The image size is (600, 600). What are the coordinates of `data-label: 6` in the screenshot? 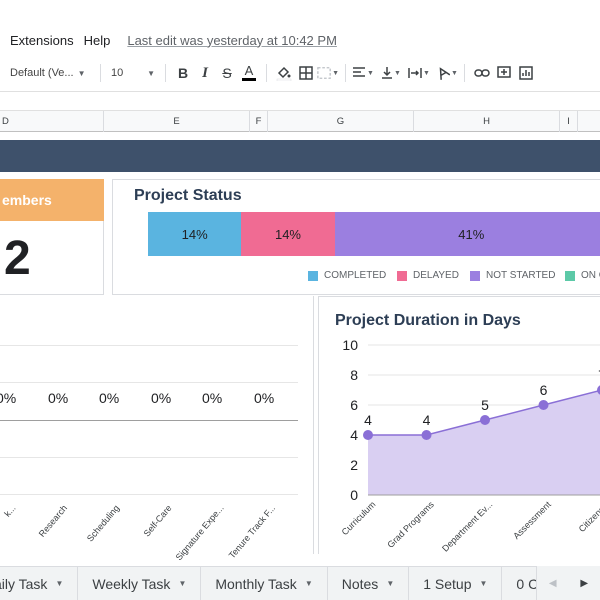 It's located at (544, 390).